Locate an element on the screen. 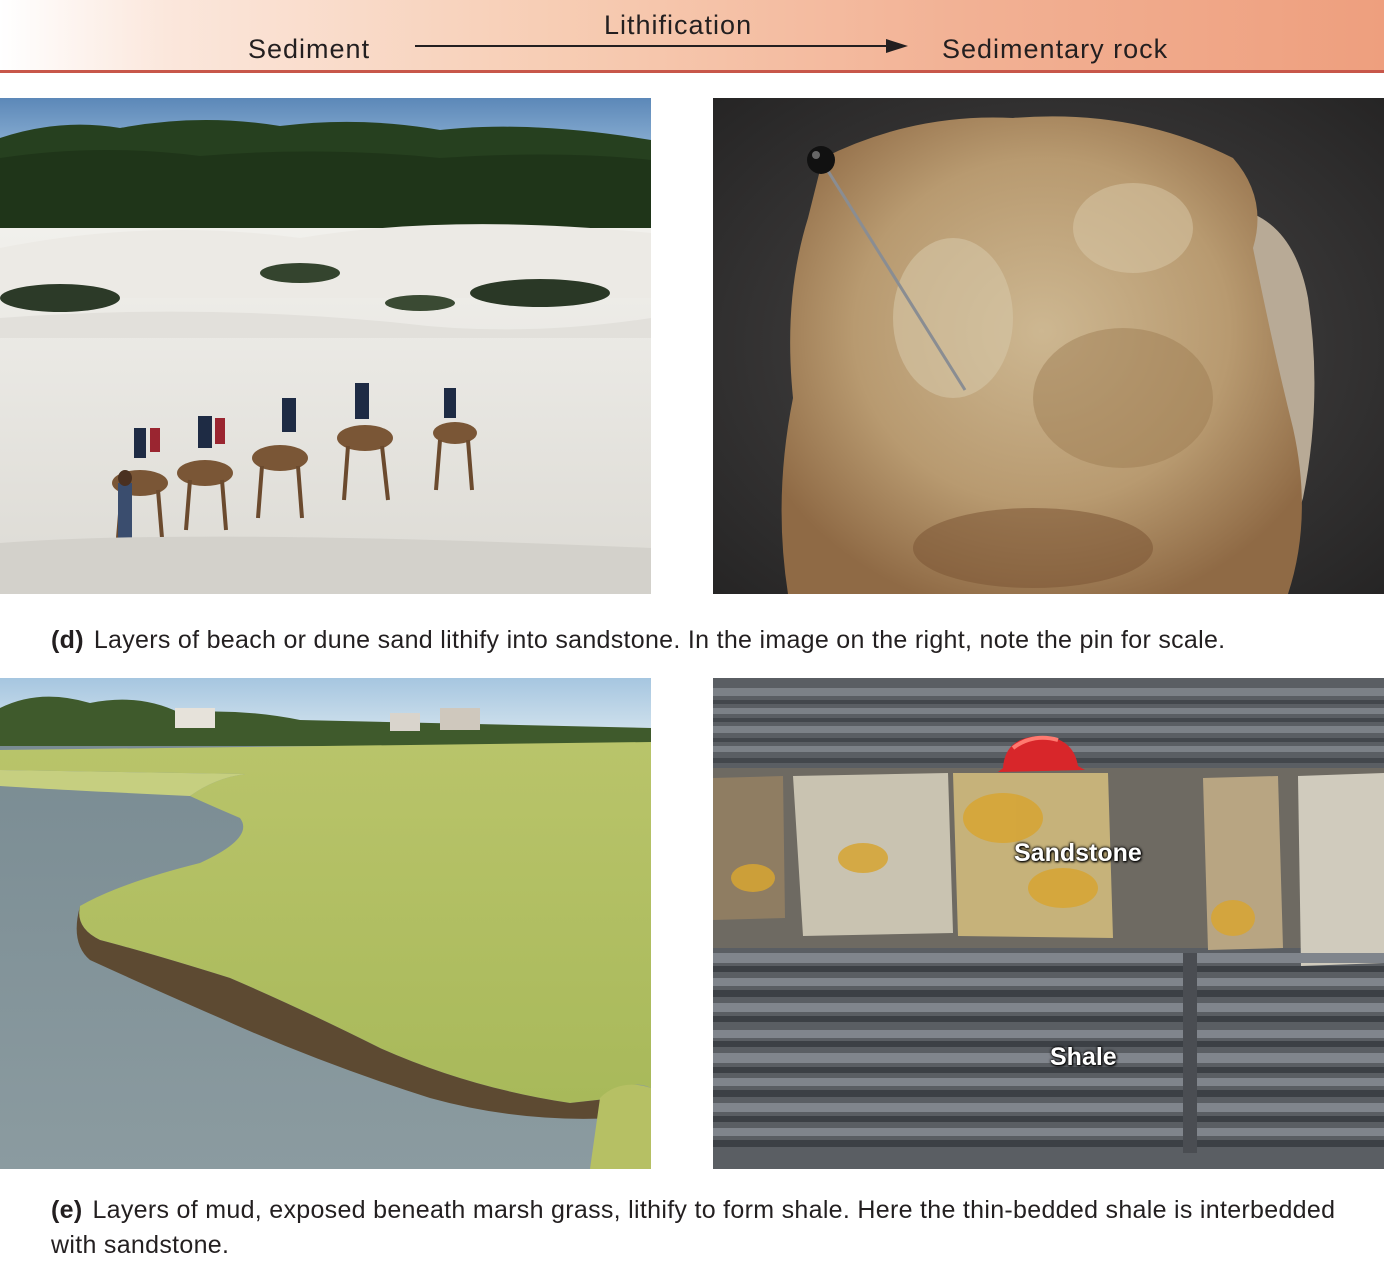 The image size is (1384, 1263). sedimentary-rock-label: Sedimentary rock is located at coordinates (1055, 49).